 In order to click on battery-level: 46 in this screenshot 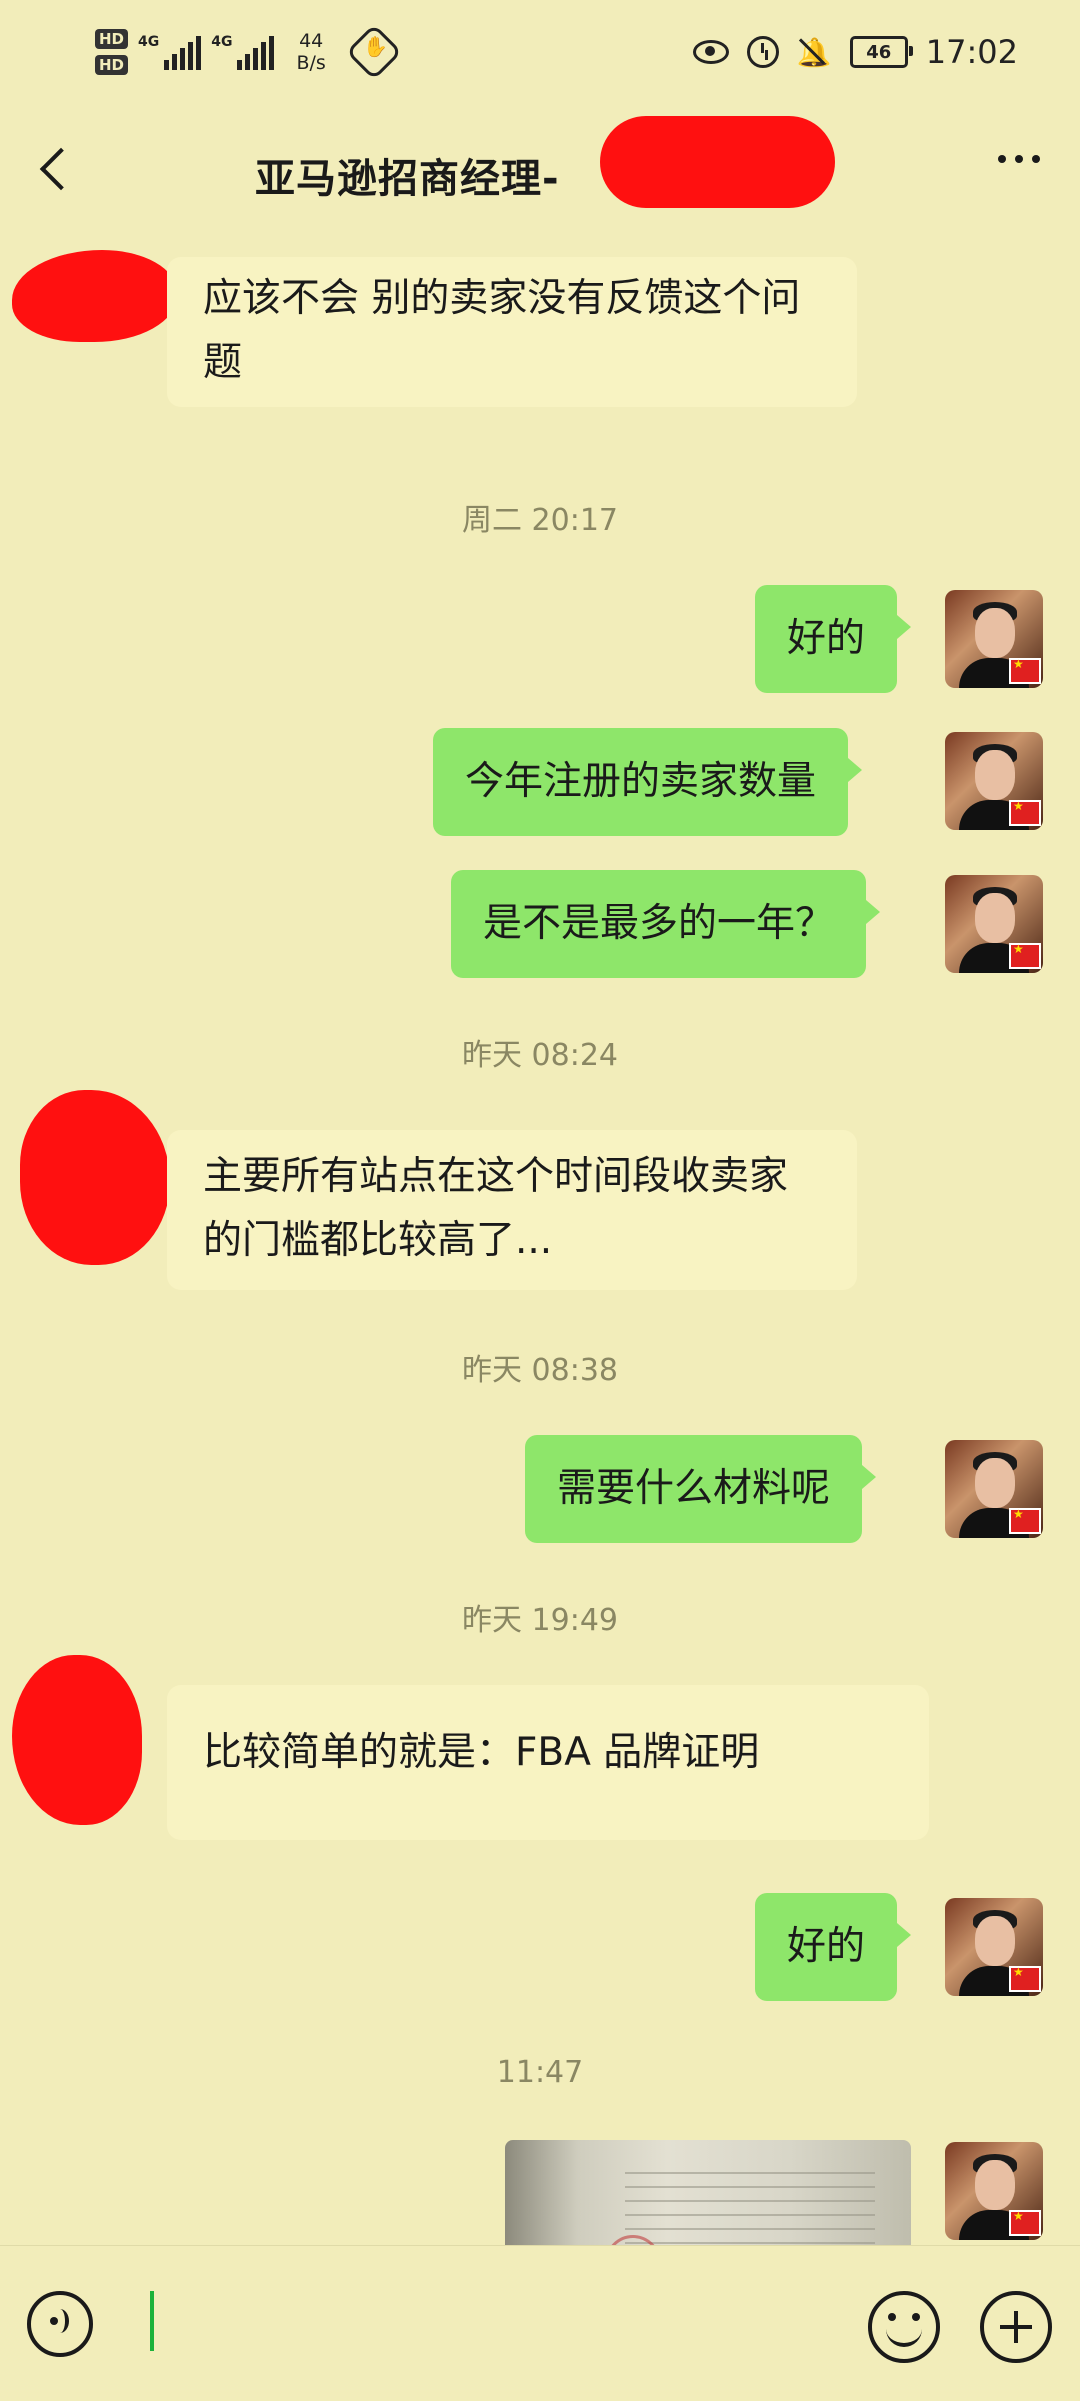, I will do `click(879, 52)`.